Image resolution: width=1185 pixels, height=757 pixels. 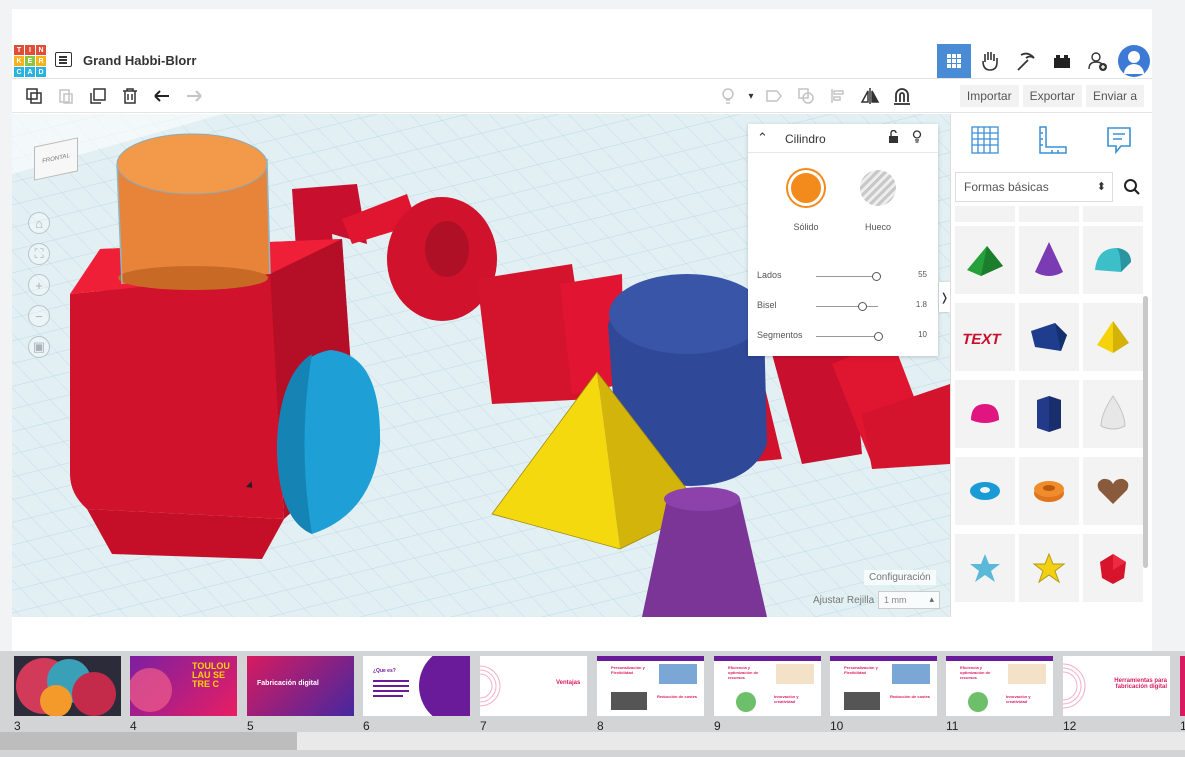 I want to click on note-button, so click(x=728, y=96).